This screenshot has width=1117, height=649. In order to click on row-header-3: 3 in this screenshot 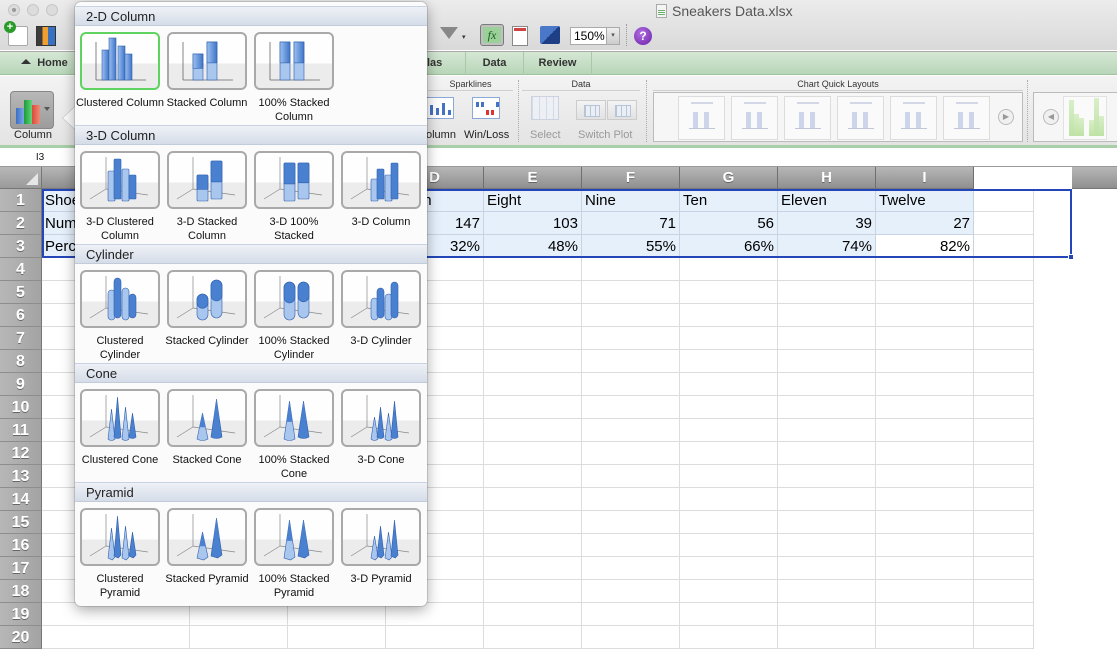, I will do `click(21, 246)`.